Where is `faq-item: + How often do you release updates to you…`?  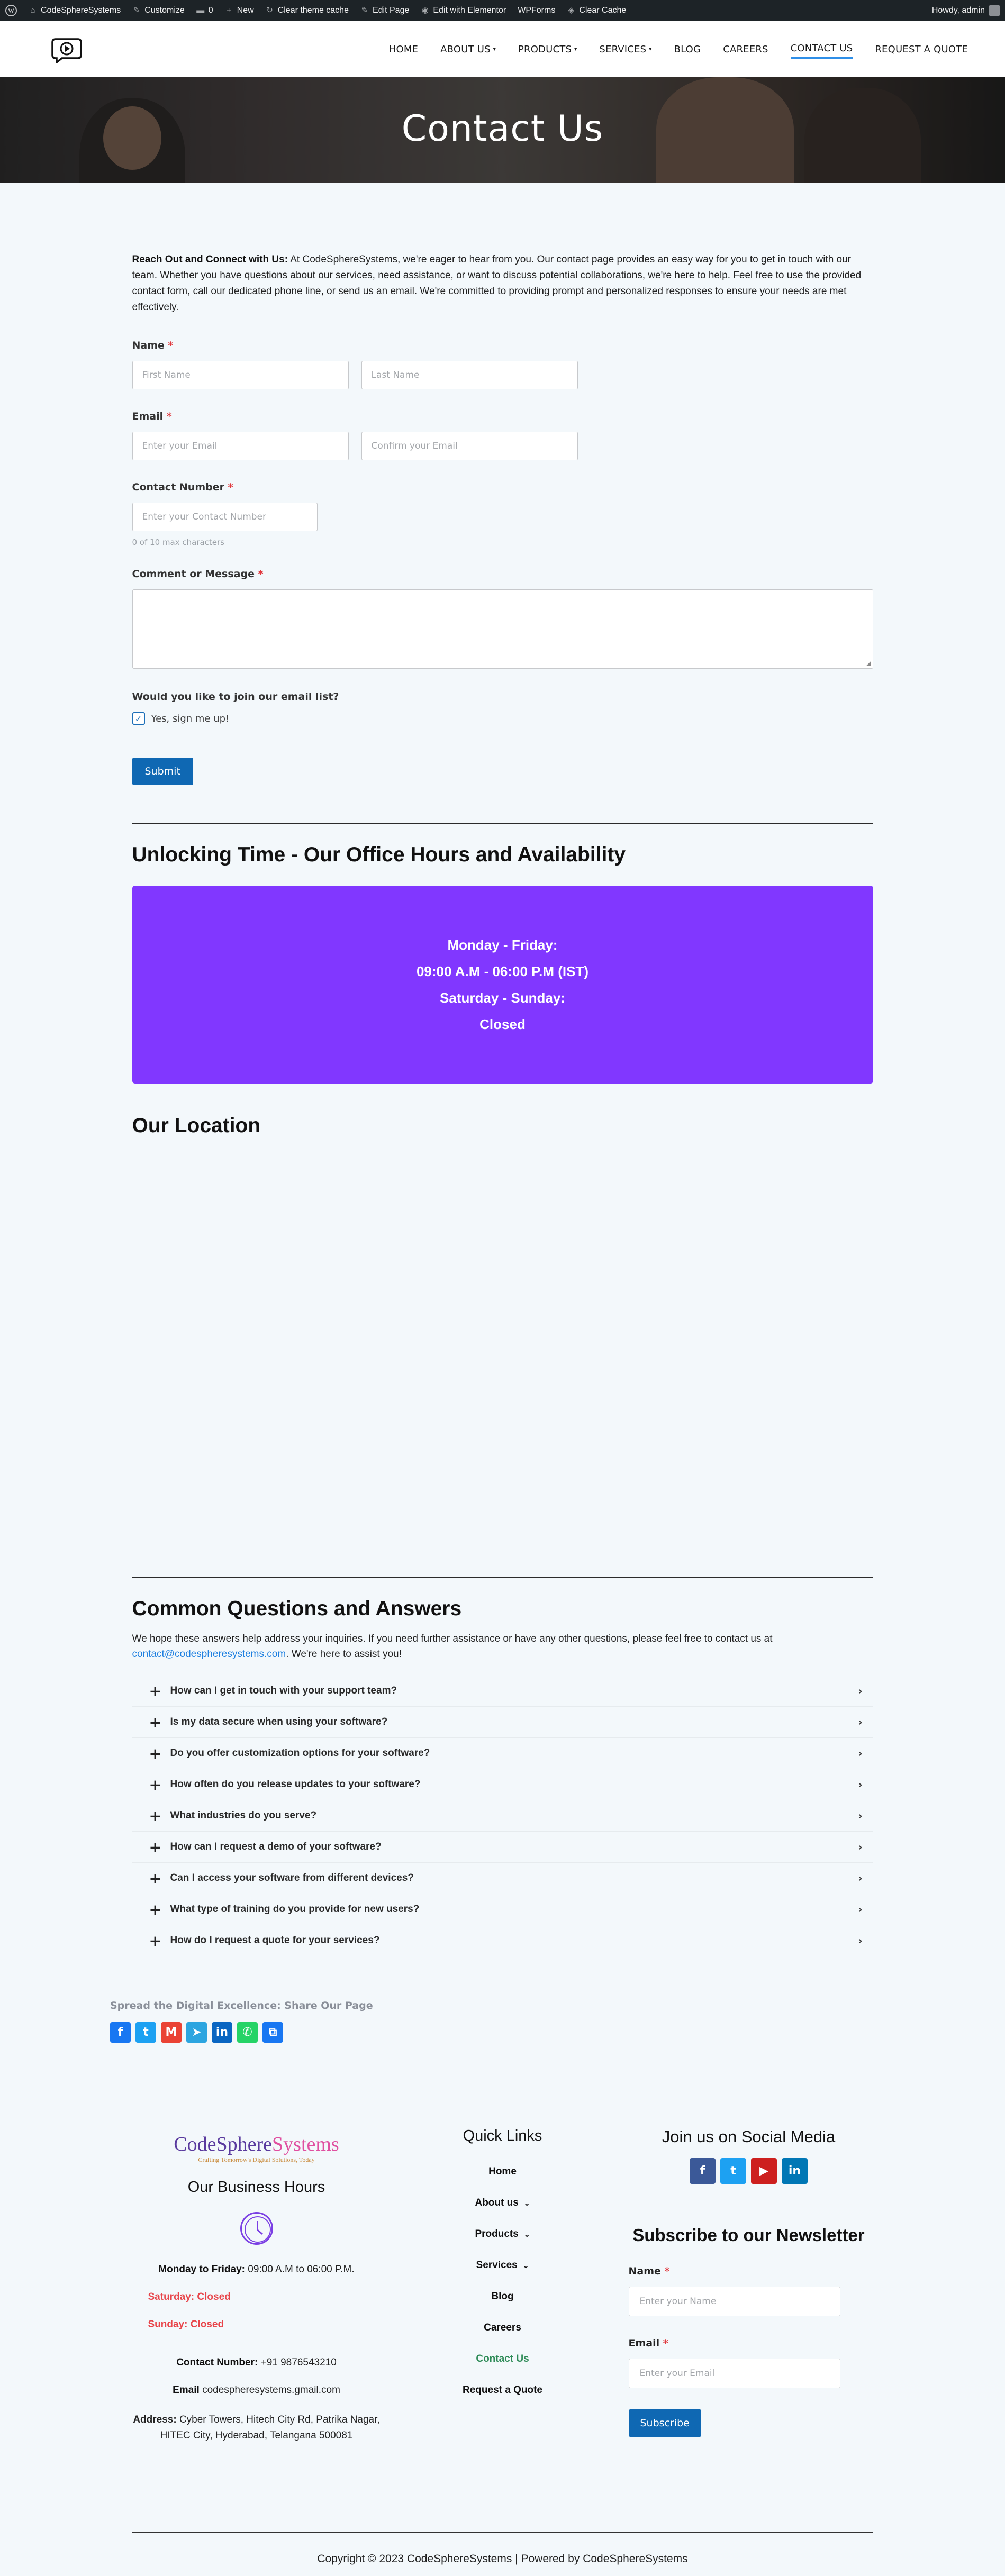
faq-item: + How often do you release updates to you… is located at coordinates (502, 1784).